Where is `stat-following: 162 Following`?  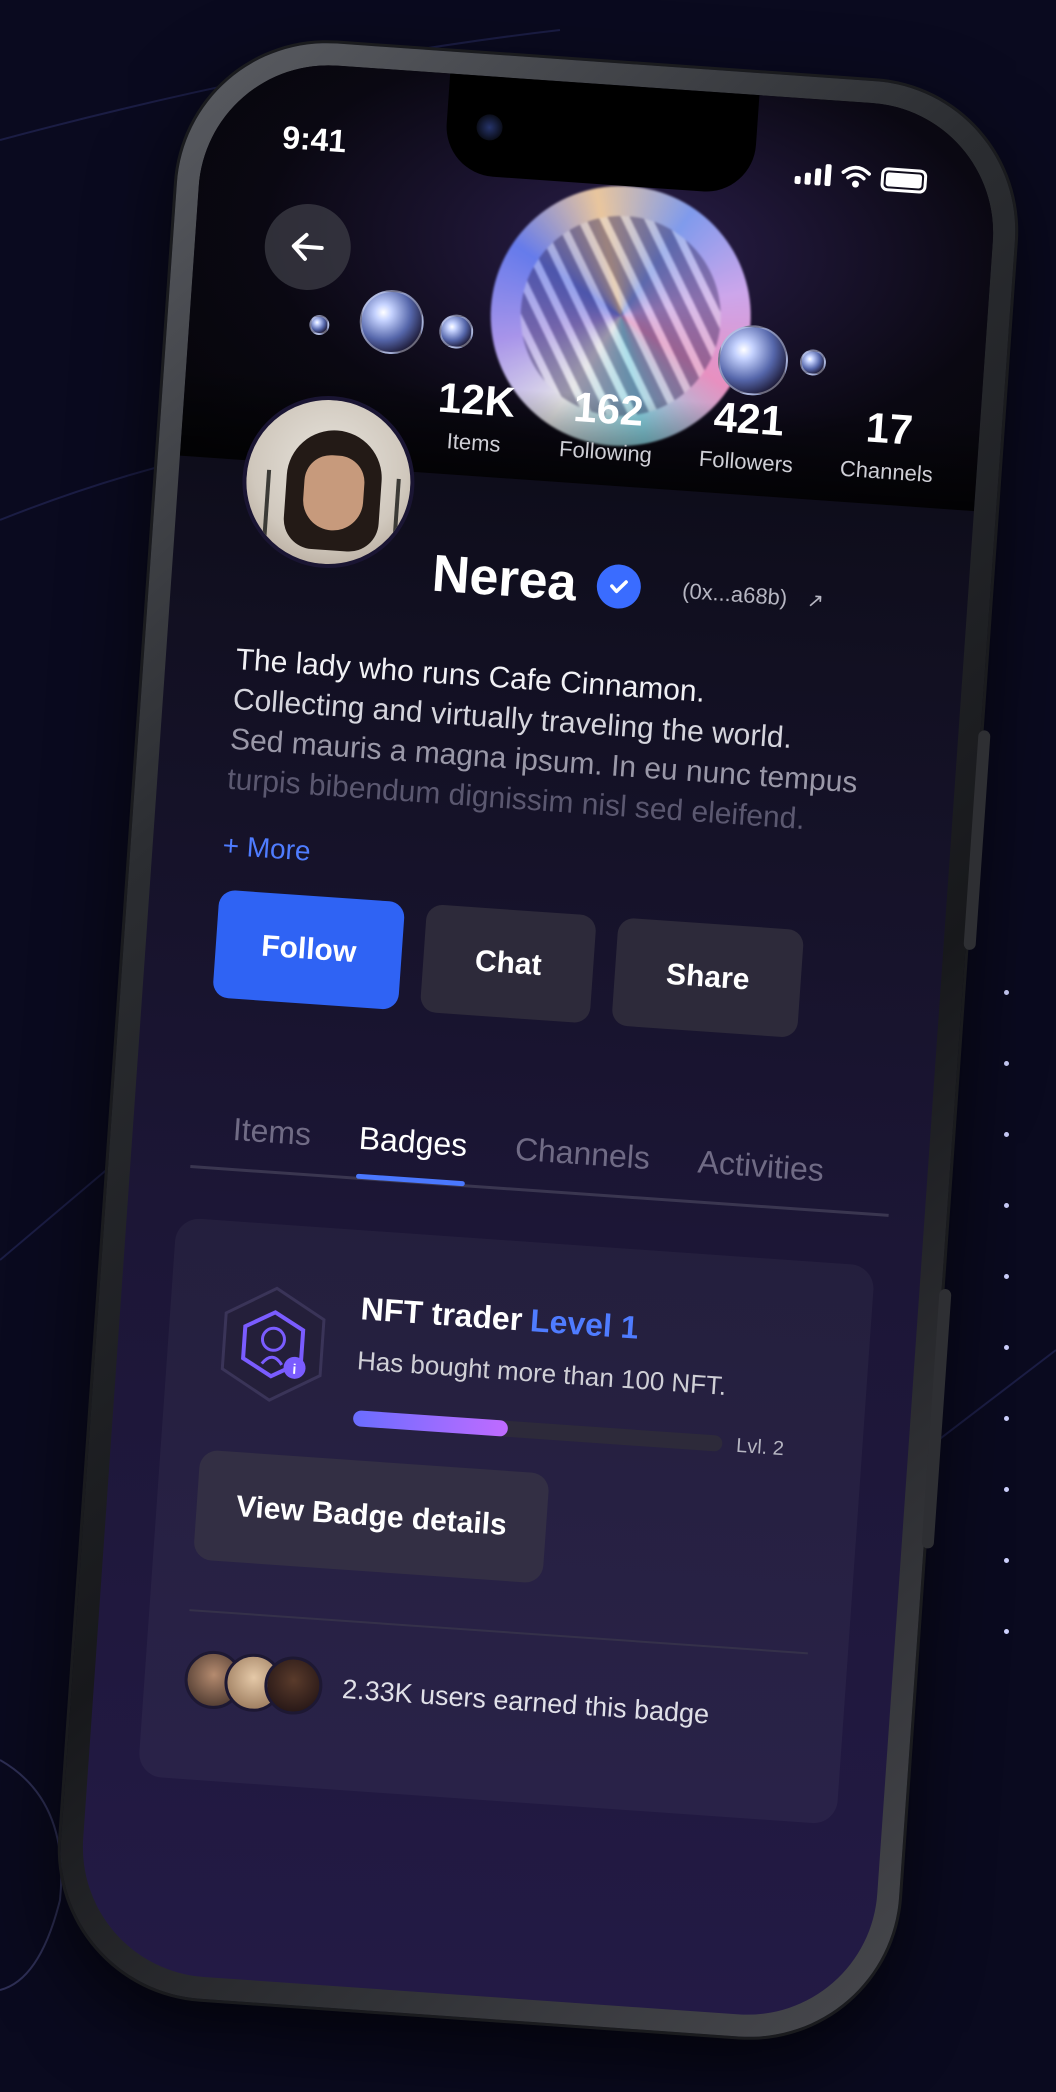
stat-following: 162 Following is located at coordinates (607, 425).